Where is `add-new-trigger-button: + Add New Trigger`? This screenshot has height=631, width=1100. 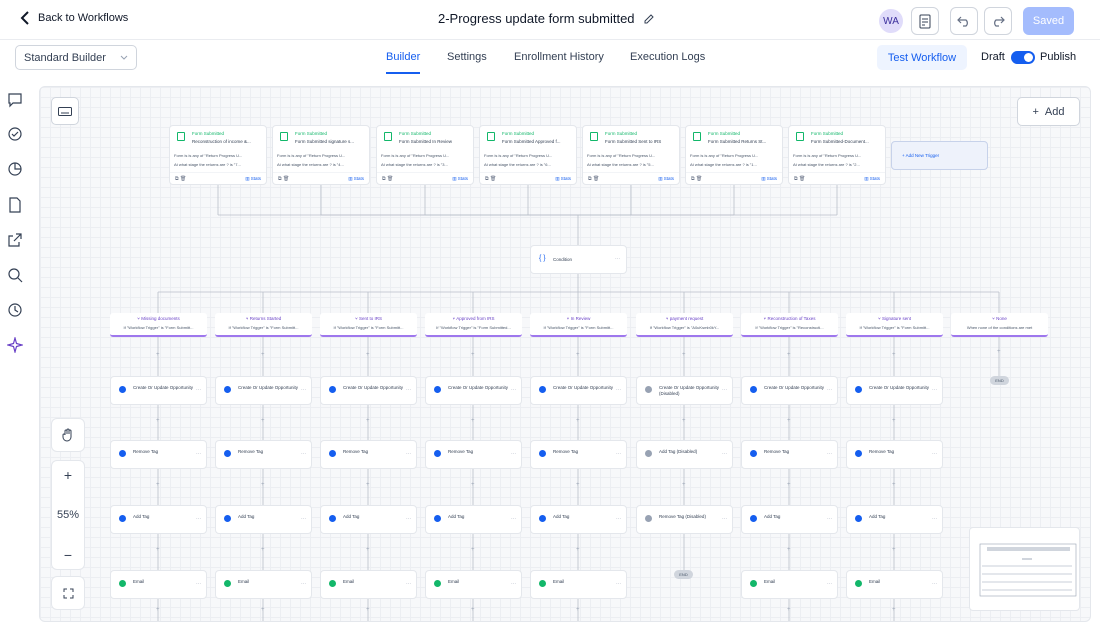
add-new-trigger-button: + Add New Trigger is located at coordinates (939, 155).